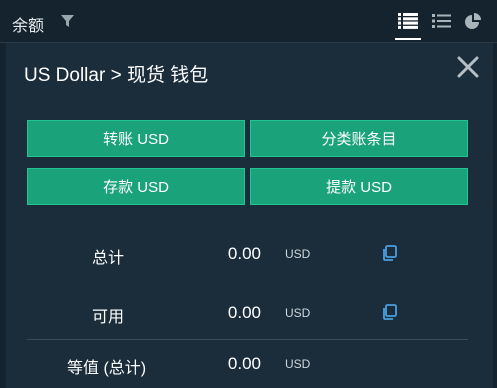  I want to click on close-icon, so click(468, 67).